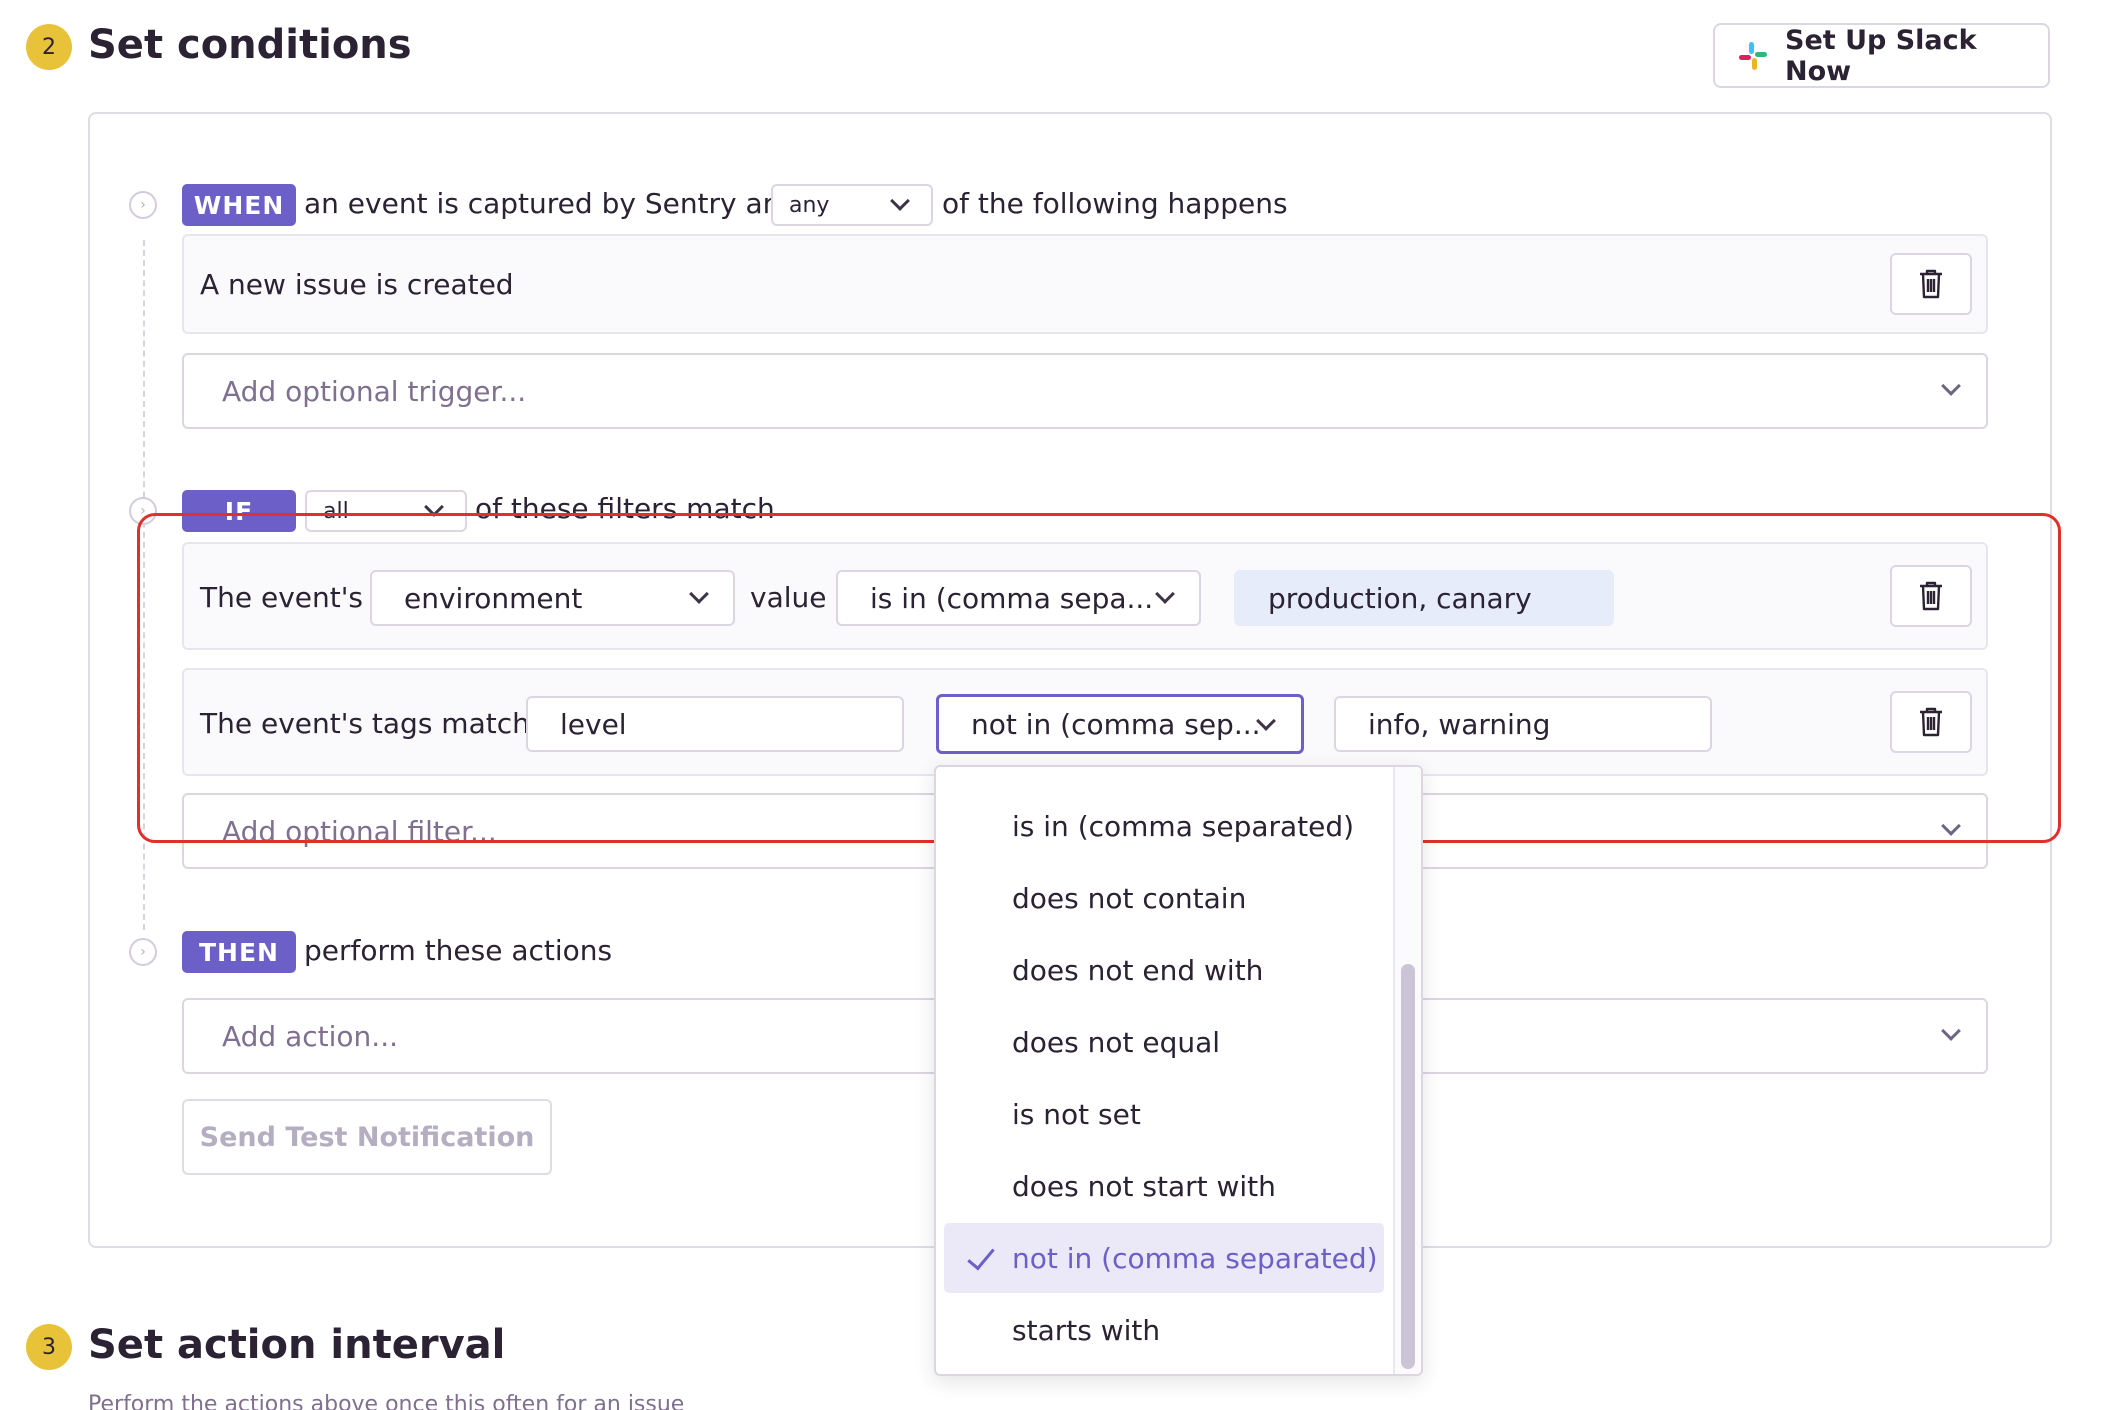 The height and width of the screenshot is (1410, 2112). Describe the element at coordinates (1129, 898) in the screenshot. I see `dropdown-option-label: does not contain` at that location.